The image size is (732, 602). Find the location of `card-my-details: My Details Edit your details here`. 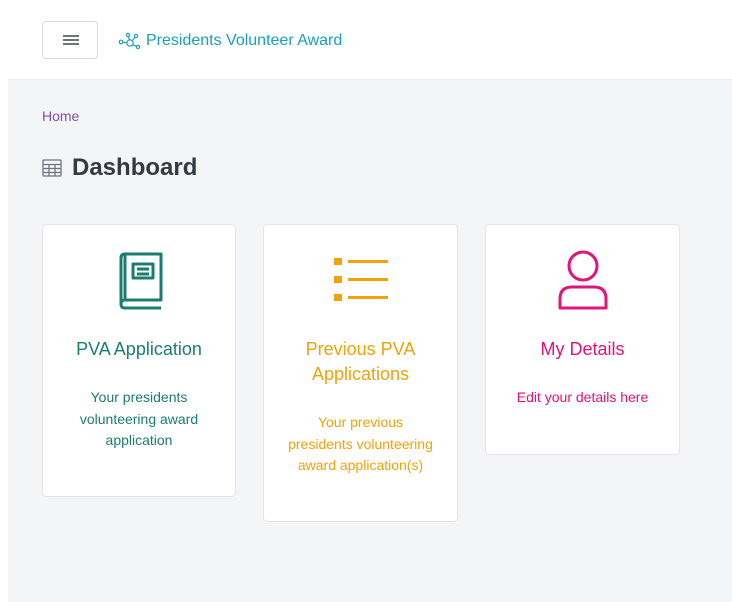

card-my-details: My Details Edit your details here is located at coordinates (582, 339).